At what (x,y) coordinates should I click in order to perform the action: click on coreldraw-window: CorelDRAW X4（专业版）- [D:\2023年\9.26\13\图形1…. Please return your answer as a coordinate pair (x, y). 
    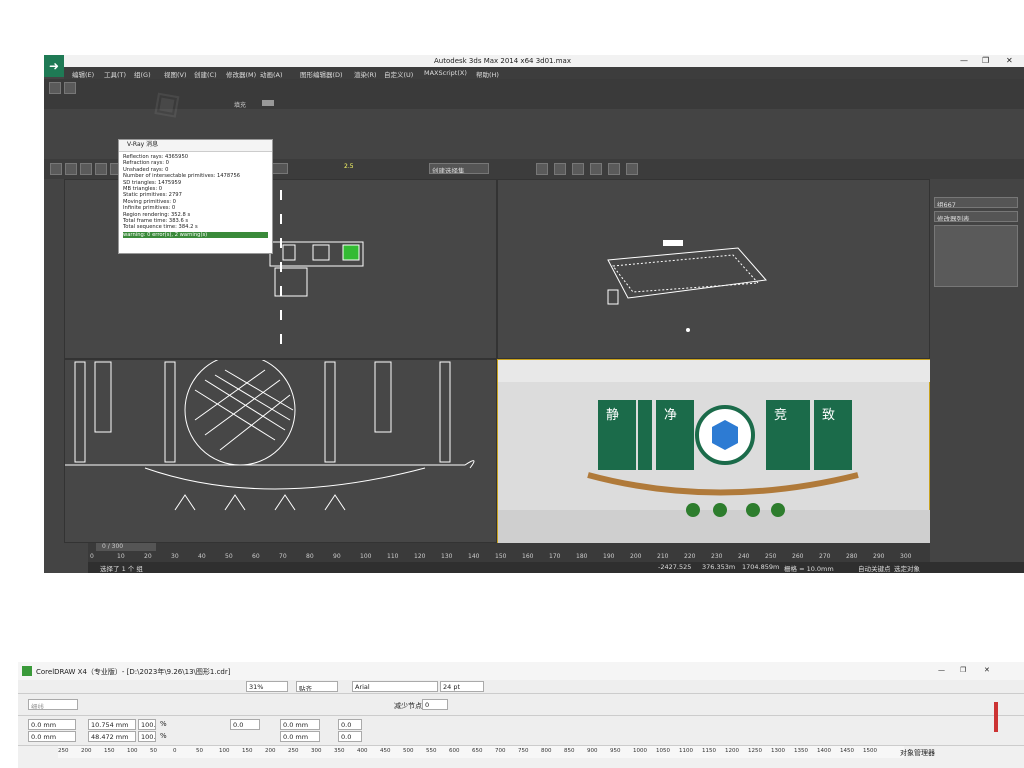
    Looking at the image, I should click on (521, 715).